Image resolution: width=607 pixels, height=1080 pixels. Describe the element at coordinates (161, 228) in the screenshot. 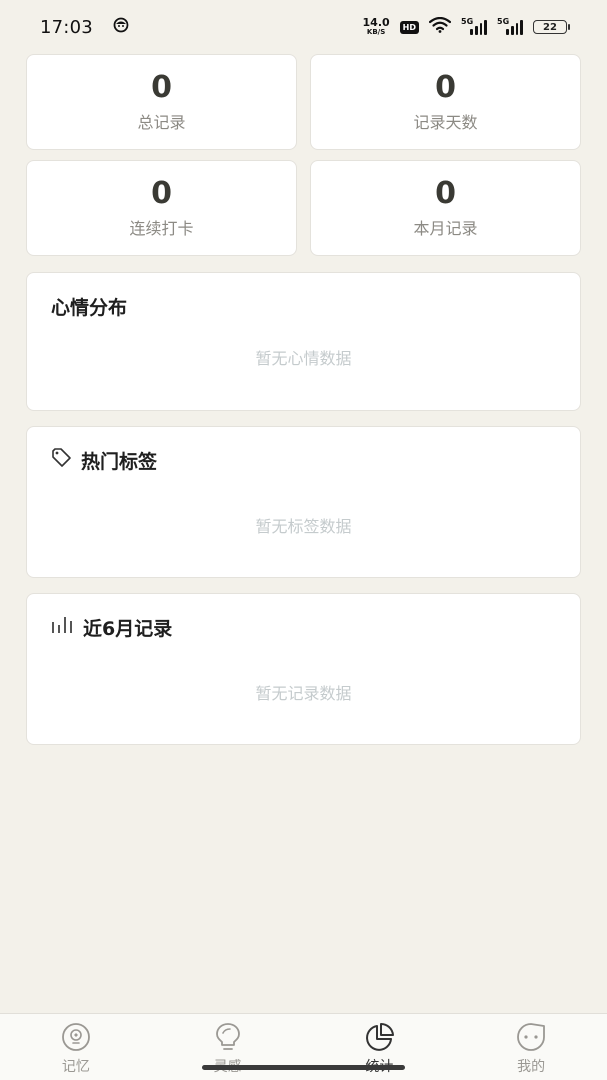

I see `stat-label: 连续打卡` at that location.